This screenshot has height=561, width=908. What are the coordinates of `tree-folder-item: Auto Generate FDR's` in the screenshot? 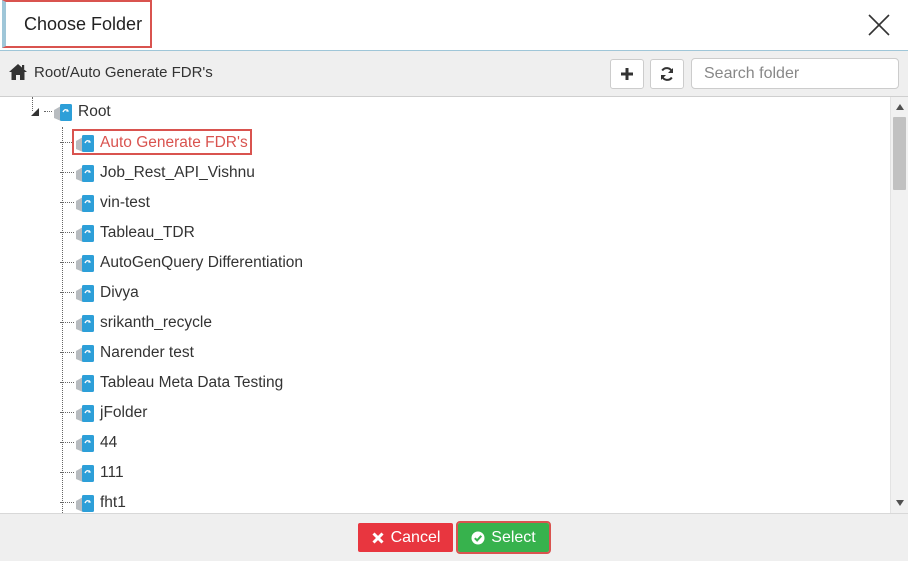 It's located at (156, 142).